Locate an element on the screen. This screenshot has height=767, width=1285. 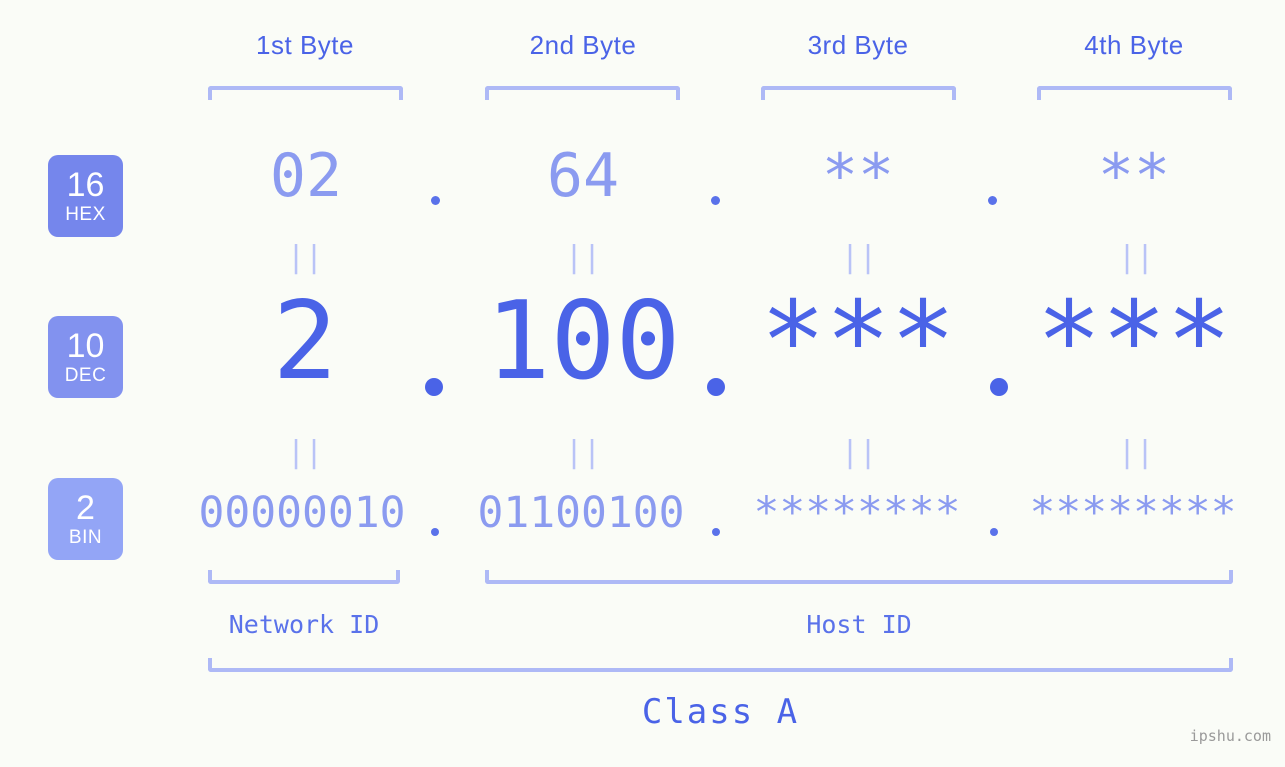
equals-marker-hex-dec-2: || is located at coordinates (583, 257).